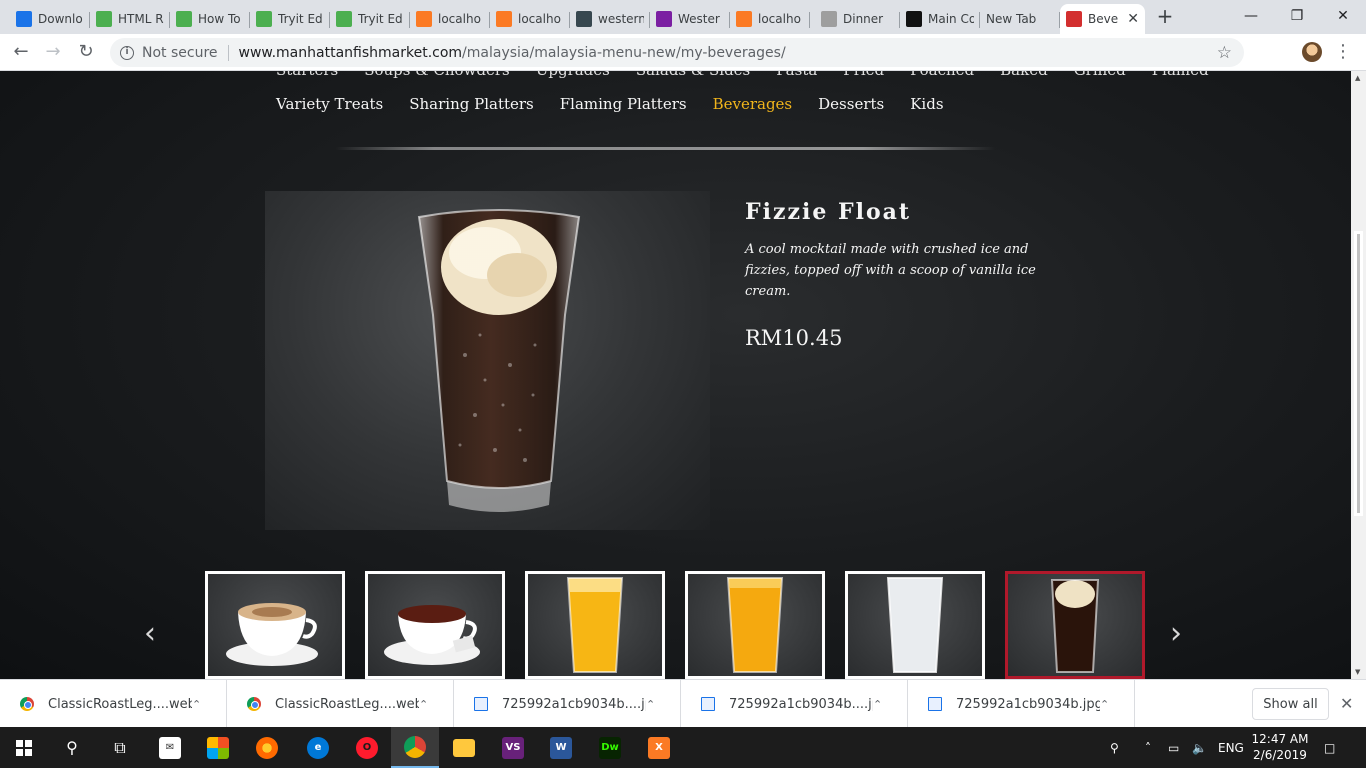  I want to click on menu-category-link: Flamed, so click(1180, 75).